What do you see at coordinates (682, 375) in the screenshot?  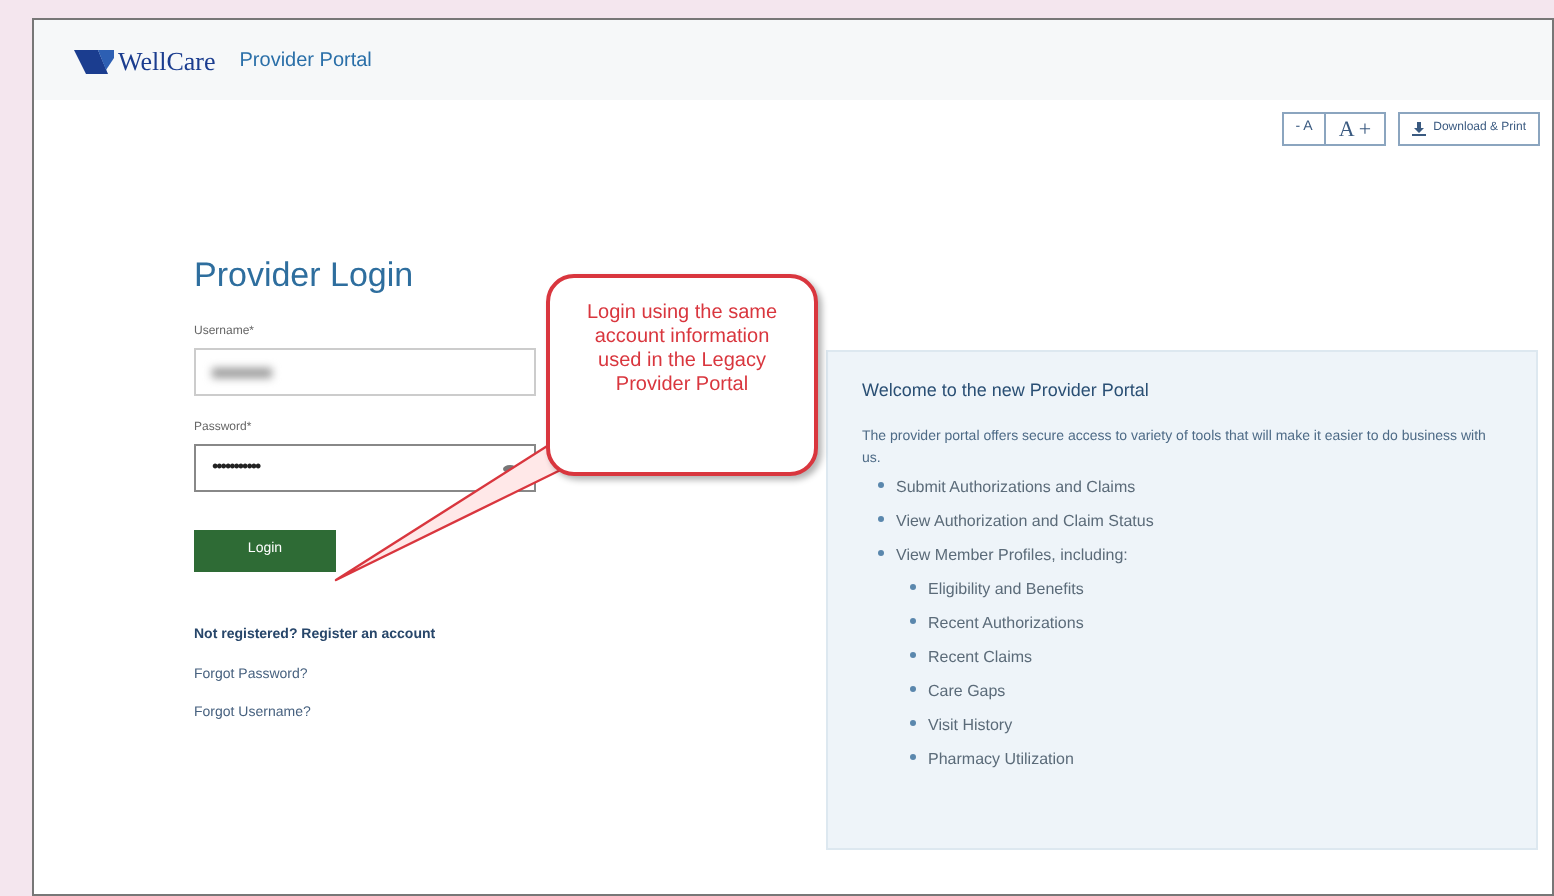 I see `callout-bubble: Login using the same account information used in the Legacy Provider Portal` at bounding box center [682, 375].